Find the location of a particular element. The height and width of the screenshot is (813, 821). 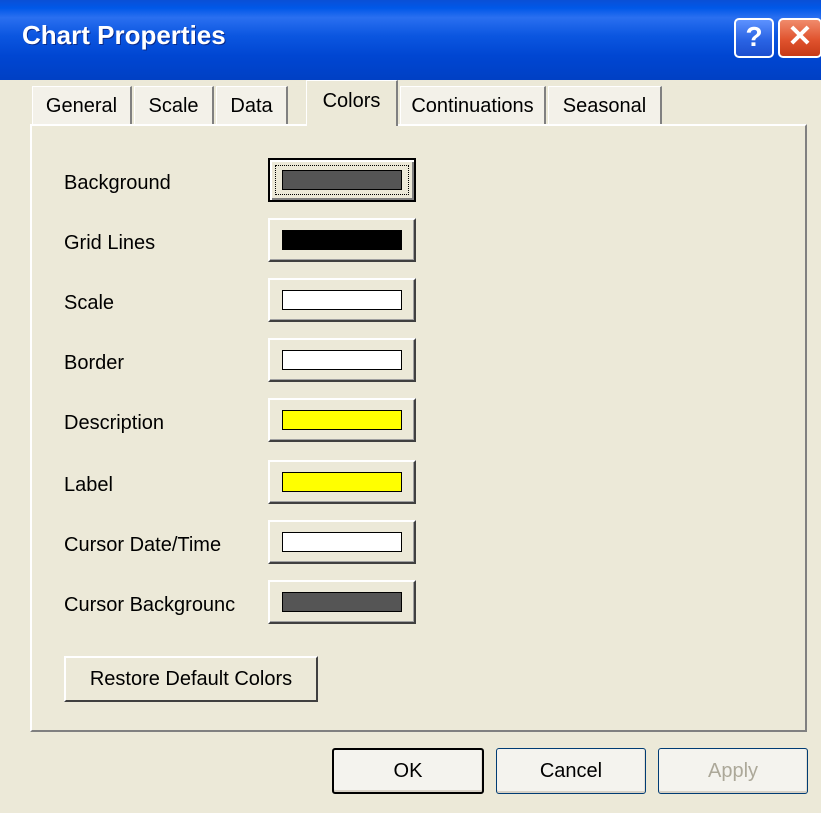

grid-lines-color-button is located at coordinates (342, 240).